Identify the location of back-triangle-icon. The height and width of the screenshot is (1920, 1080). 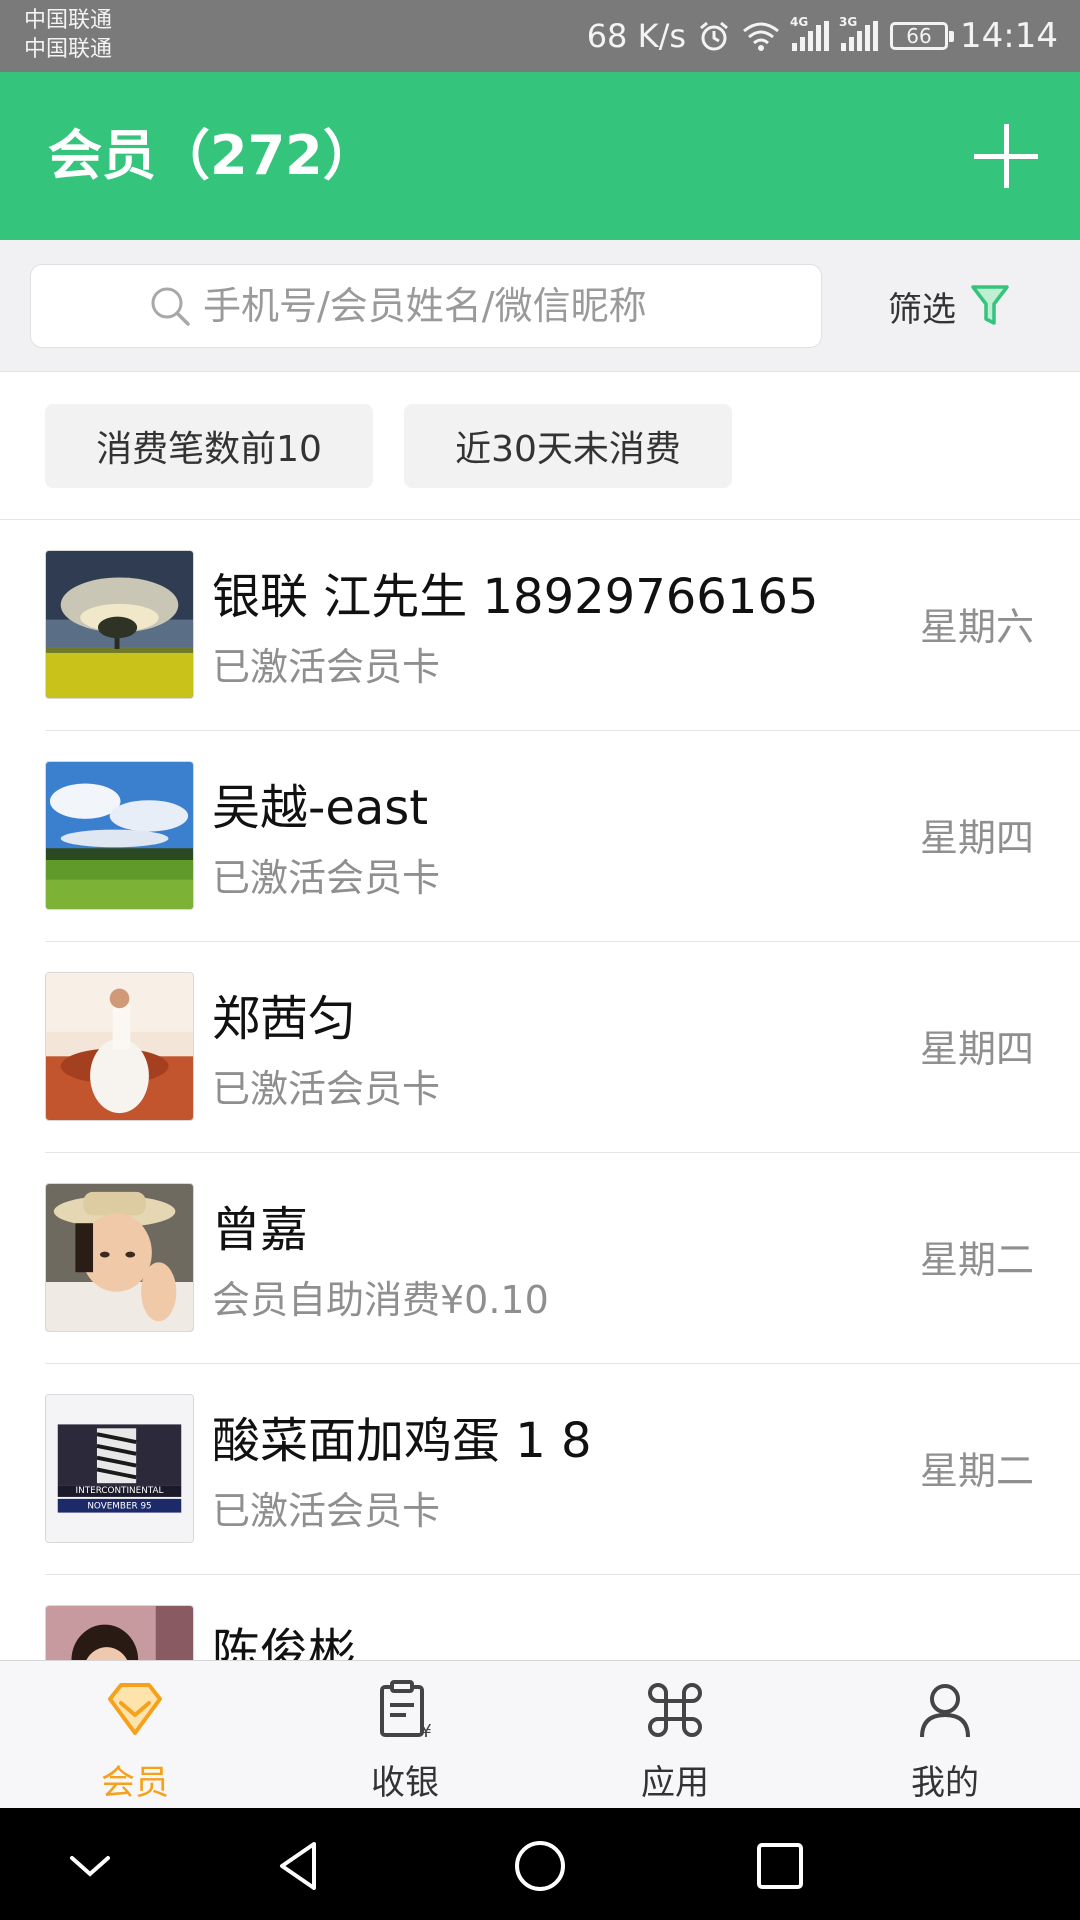
(300, 1866).